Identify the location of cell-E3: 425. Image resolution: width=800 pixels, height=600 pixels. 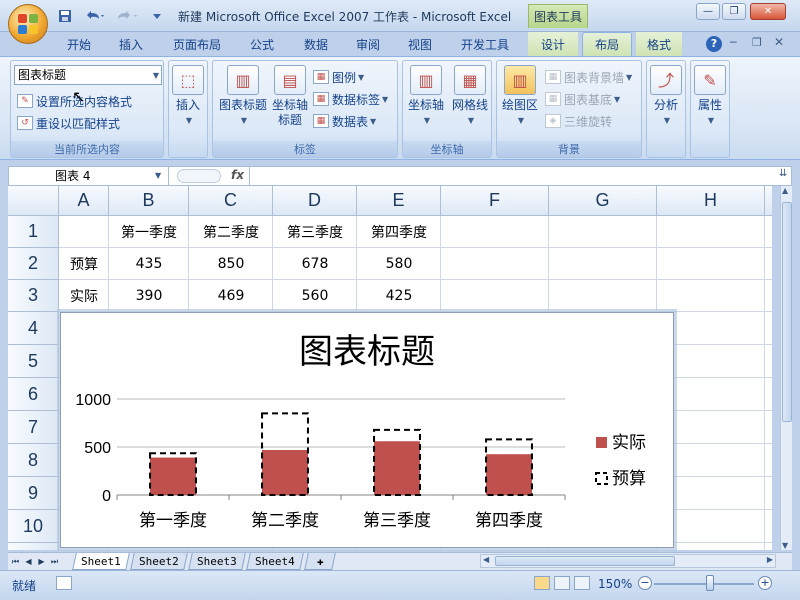
(399, 296).